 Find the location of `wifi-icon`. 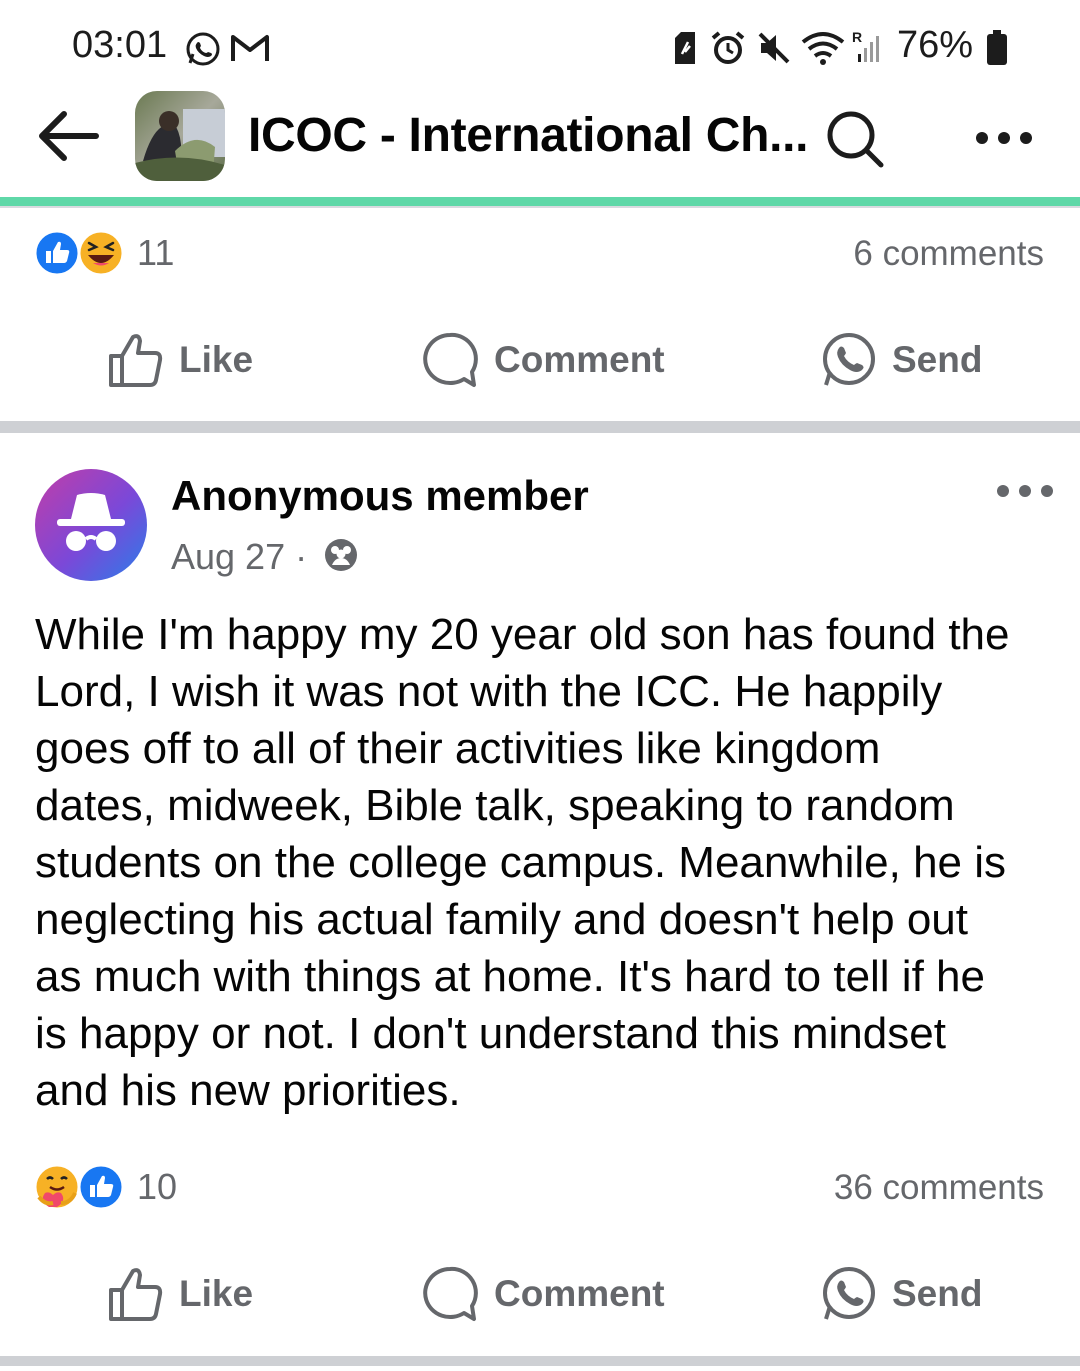

wifi-icon is located at coordinates (823, 48).